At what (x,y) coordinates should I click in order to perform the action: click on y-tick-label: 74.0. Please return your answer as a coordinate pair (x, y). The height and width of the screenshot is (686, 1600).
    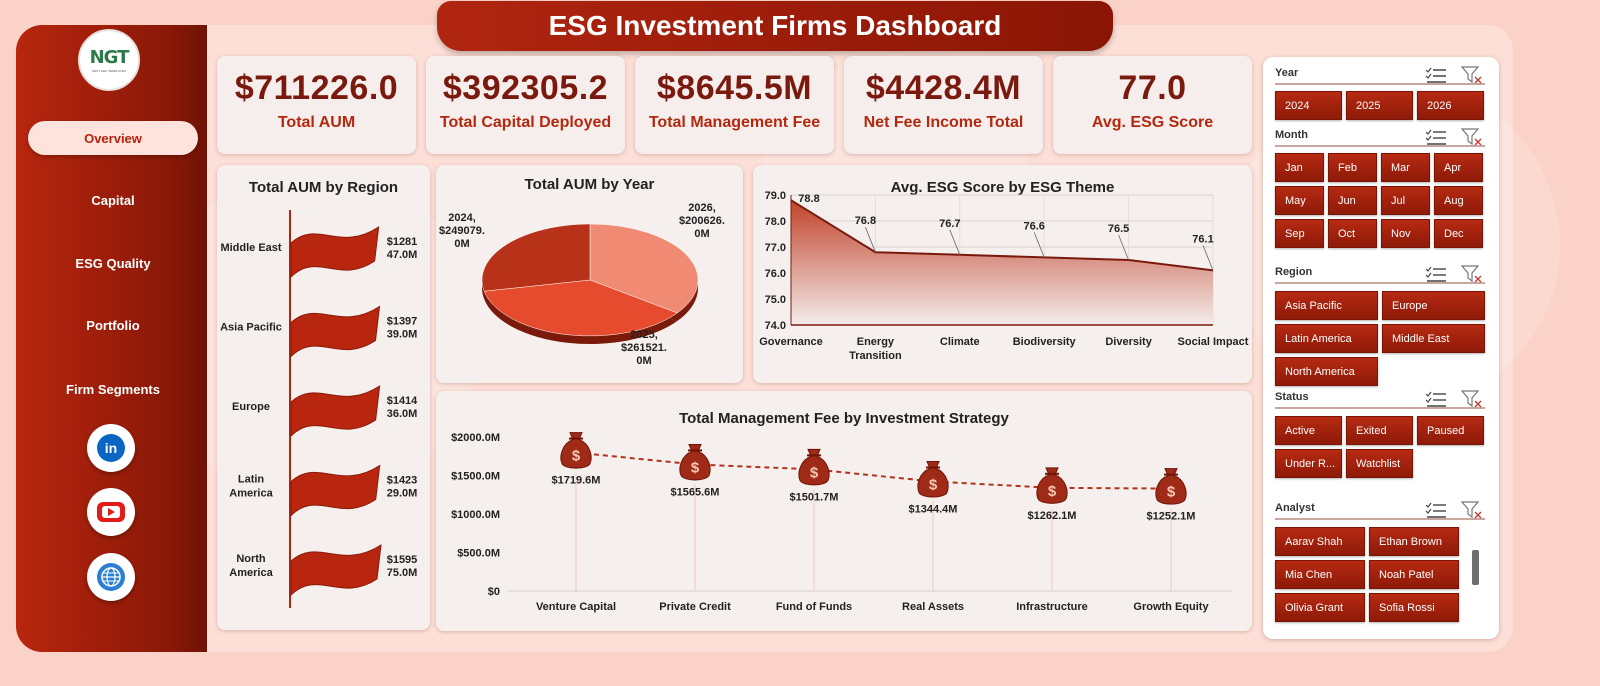
    Looking at the image, I should click on (775, 326).